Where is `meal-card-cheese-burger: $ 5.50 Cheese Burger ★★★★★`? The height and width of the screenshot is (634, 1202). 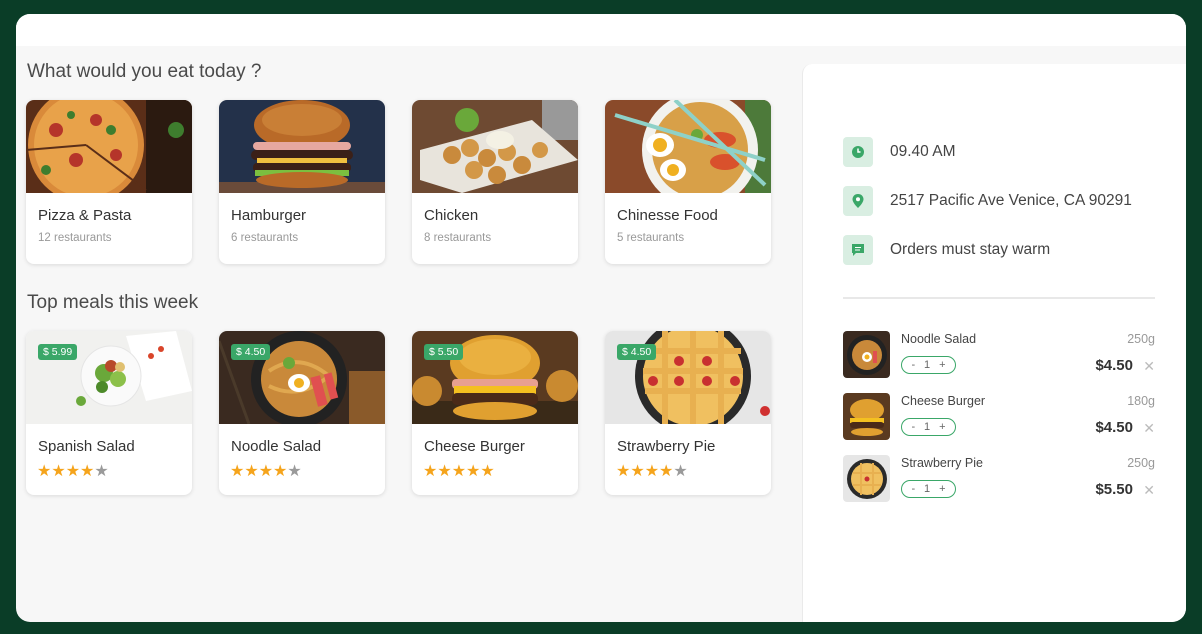 meal-card-cheese-burger: $ 5.50 Cheese Burger ★★★★★ is located at coordinates (495, 413).